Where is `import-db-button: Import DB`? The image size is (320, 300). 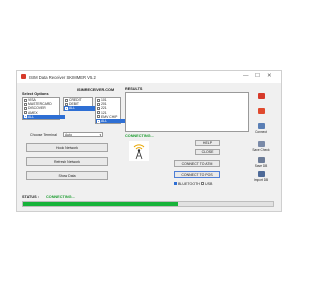 import-db-button: Import DB is located at coordinates (261, 176).